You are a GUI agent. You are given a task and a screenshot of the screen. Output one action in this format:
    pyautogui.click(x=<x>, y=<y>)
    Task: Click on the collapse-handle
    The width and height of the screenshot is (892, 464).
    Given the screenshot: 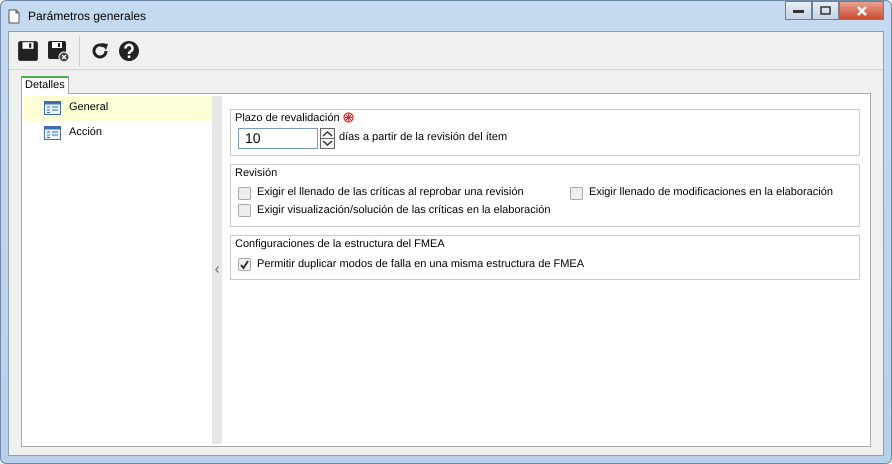 What is the action you would take?
    pyautogui.click(x=217, y=270)
    